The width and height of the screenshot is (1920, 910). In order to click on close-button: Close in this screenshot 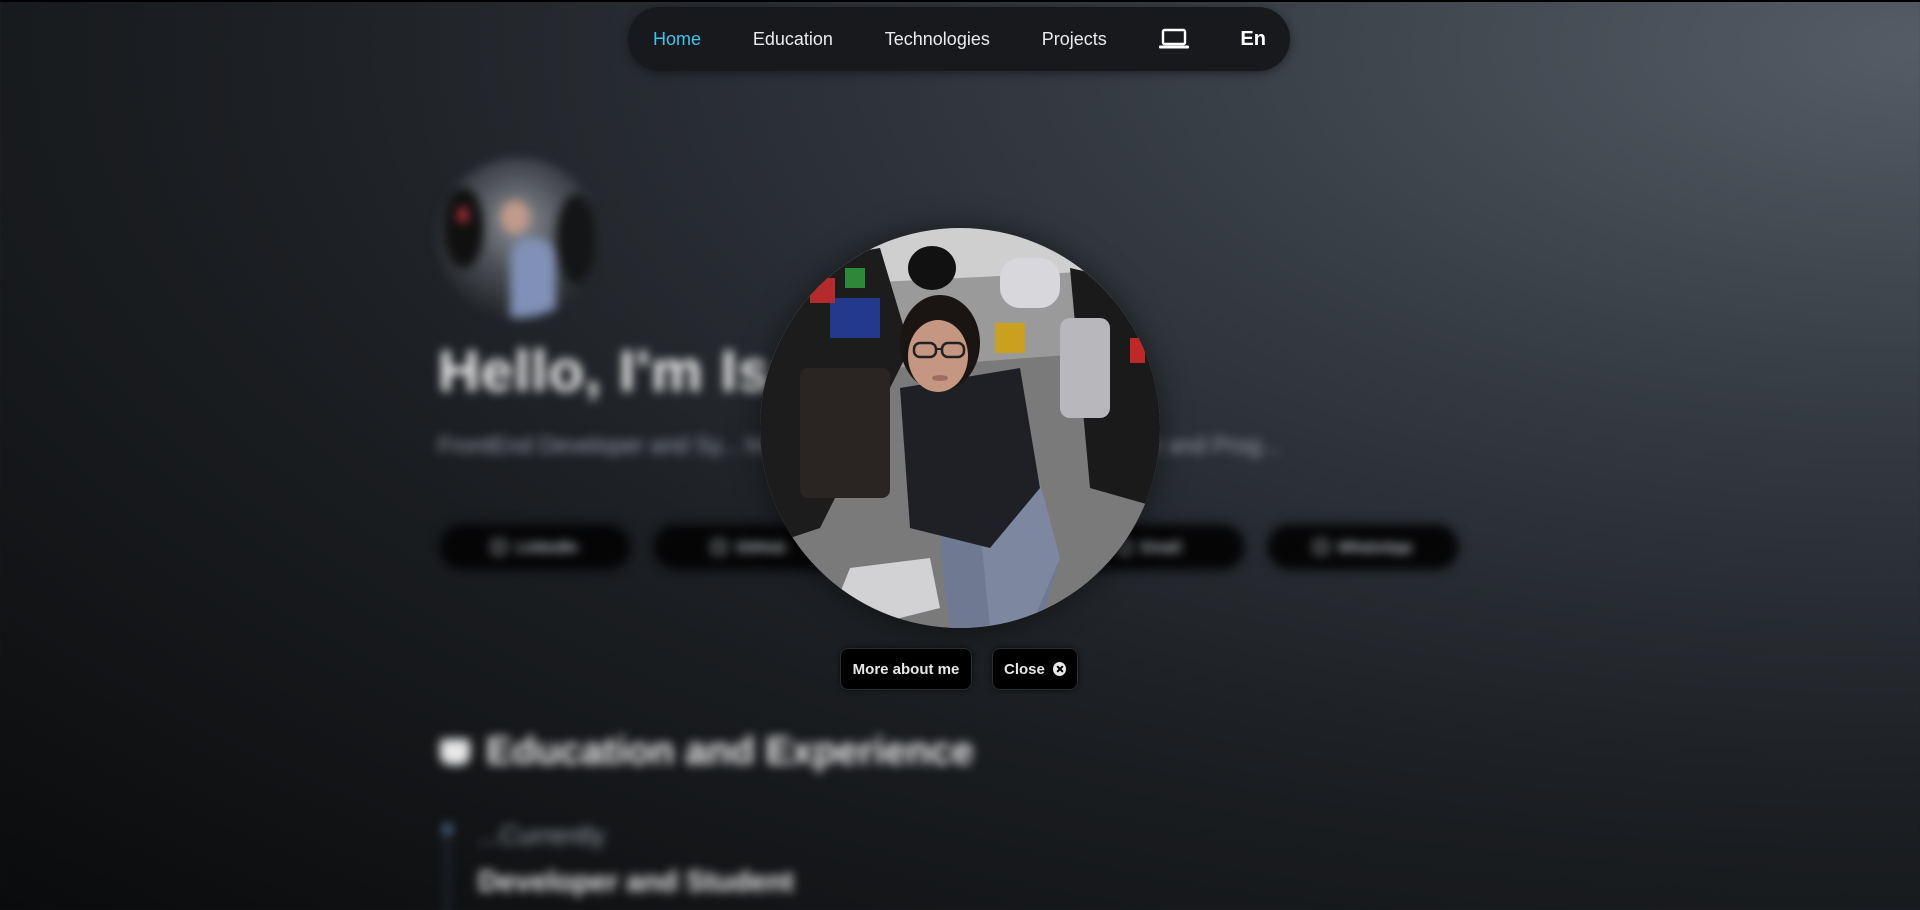, I will do `click(1035, 669)`.